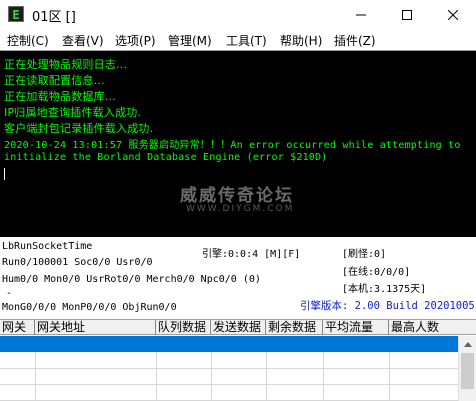  I want to click on column-header: 队列数据, so click(183, 327).